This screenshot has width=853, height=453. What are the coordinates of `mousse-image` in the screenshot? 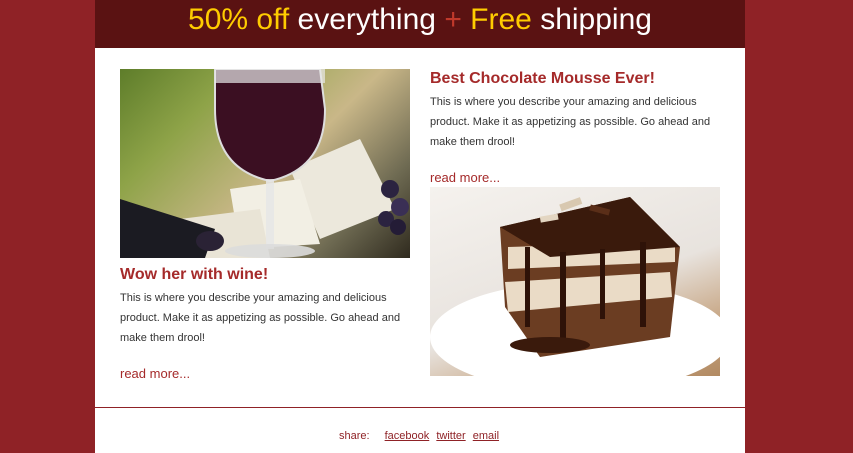 It's located at (575, 281).